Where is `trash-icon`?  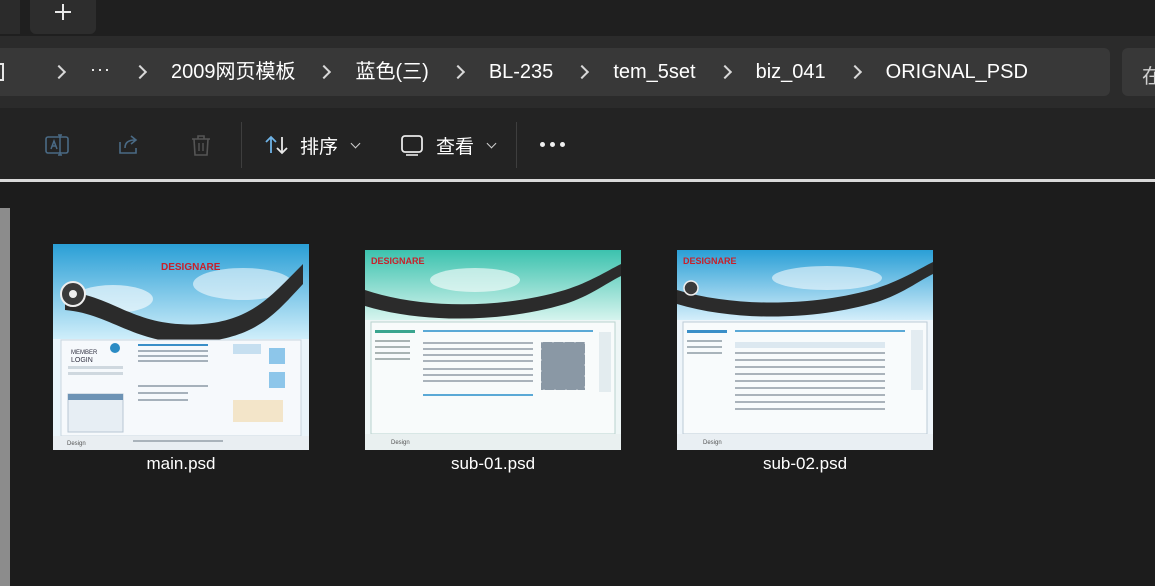 trash-icon is located at coordinates (201, 145).